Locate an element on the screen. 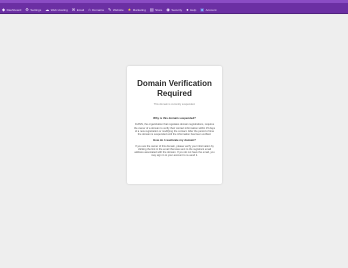 The width and height of the screenshot is (348, 268). globe-icon: ⌂ is located at coordinates (89, 9).